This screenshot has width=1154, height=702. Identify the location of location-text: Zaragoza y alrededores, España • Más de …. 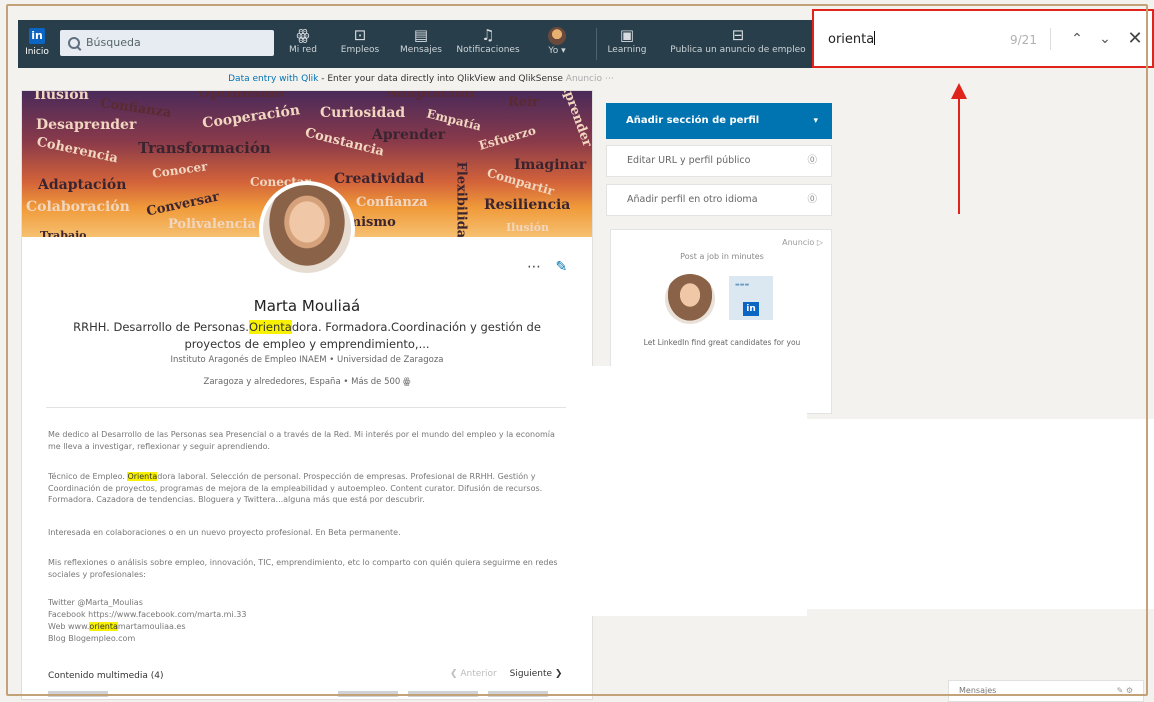
(303, 382).